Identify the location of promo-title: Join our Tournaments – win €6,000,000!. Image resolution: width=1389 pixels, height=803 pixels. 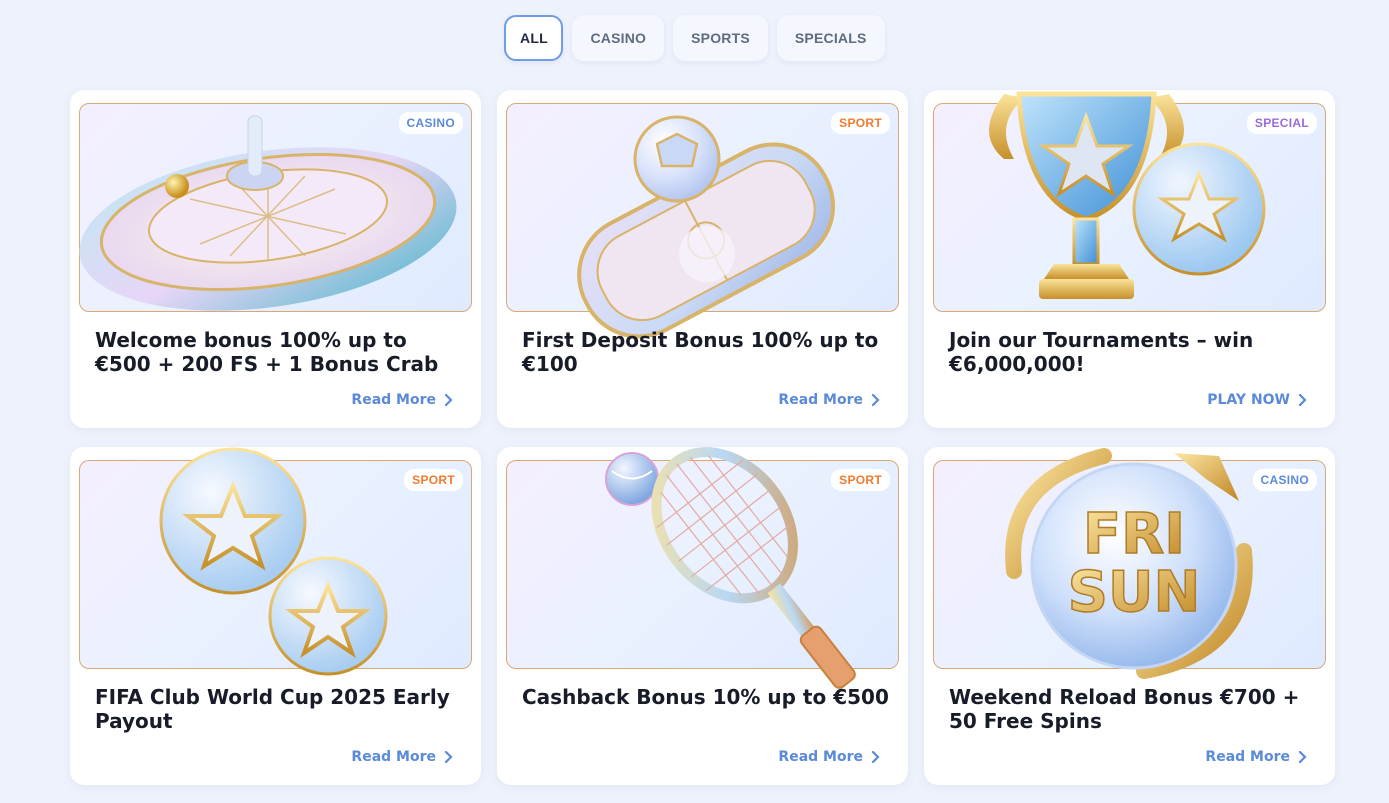
(1101, 352).